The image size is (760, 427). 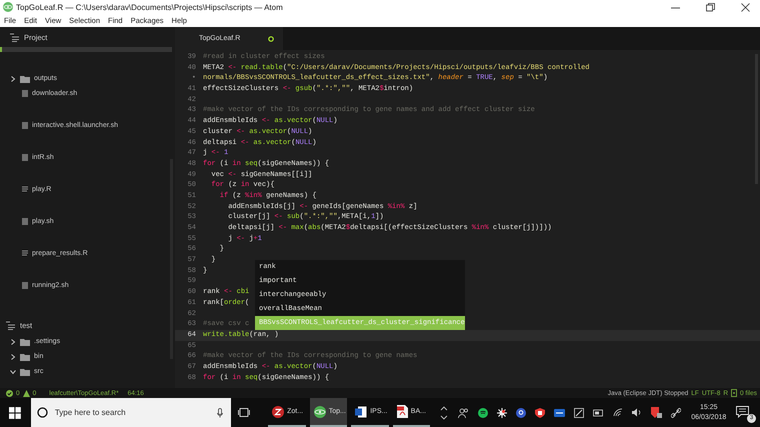 I want to click on search-box: Type here to search, so click(x=131, y=412).